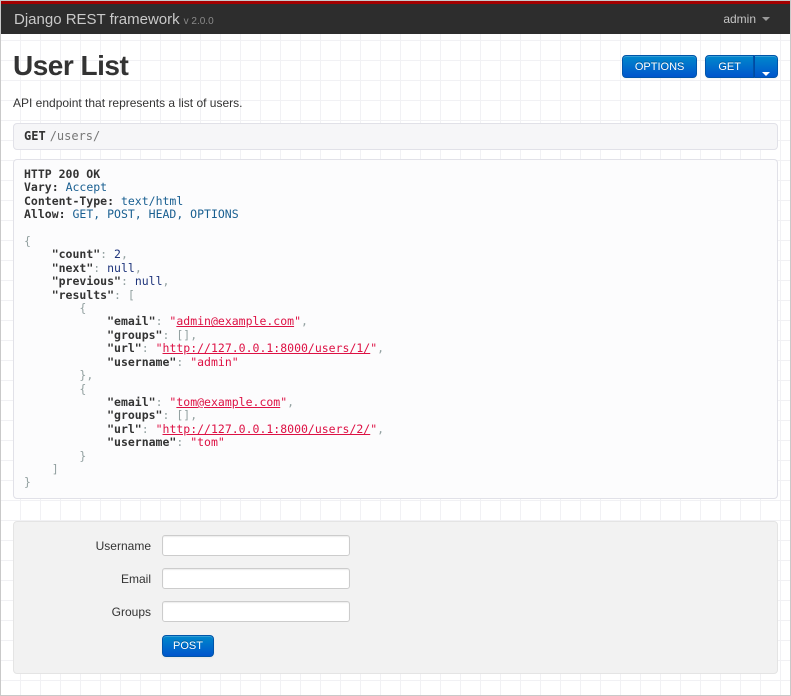 The image size is (791, 696). I want to click on page-header: User List OPTIONS GET, so click(395, 58).